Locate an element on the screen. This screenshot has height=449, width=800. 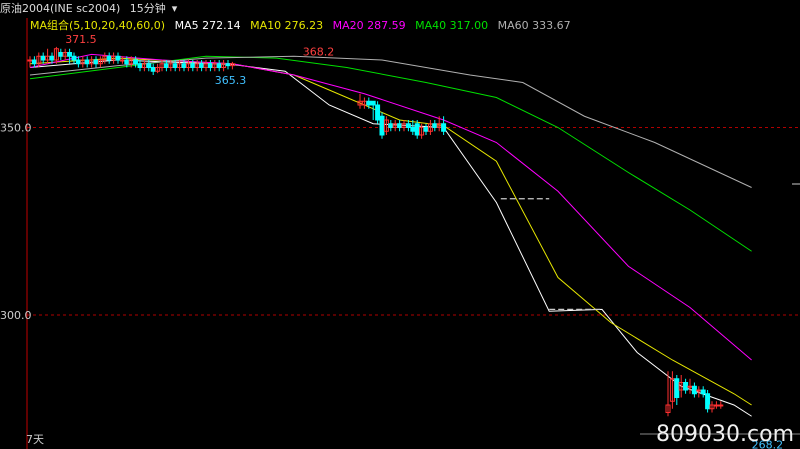
ma-group-label: MA组合(5,10,20,40,60,0) is located at coordinates (97, 25).